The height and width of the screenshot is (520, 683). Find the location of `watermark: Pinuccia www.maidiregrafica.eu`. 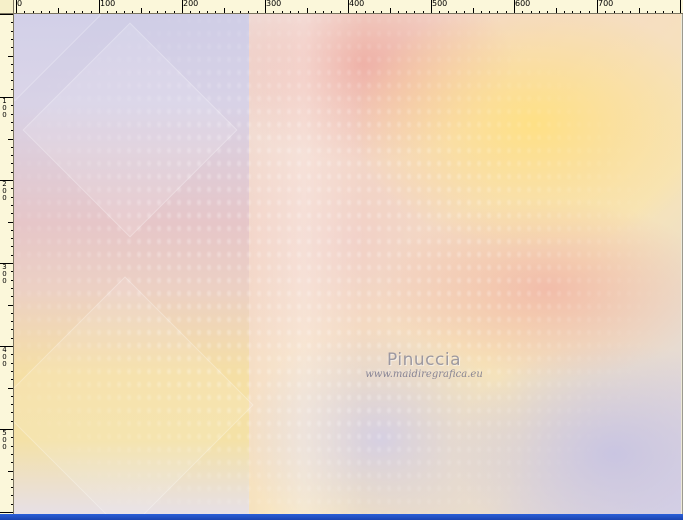

watermark: Pinuccia www.maidiregrafica.eu is located at coordinates (424, 365).